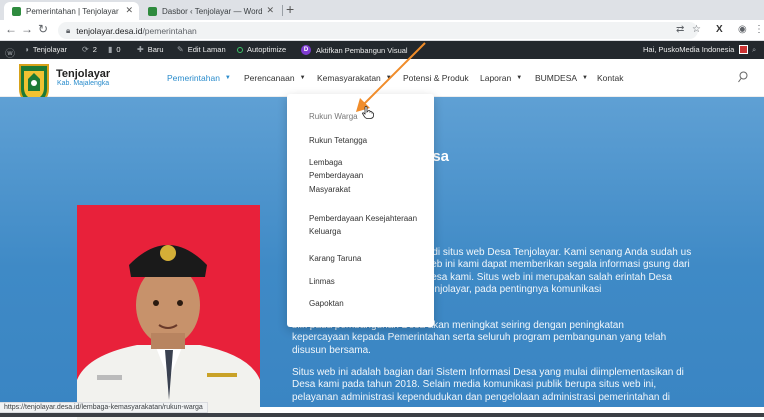  What do you see at coordinates (240, 49) in the screenshot?
I see `status-dot-icon` at bounding box center [240, 49].